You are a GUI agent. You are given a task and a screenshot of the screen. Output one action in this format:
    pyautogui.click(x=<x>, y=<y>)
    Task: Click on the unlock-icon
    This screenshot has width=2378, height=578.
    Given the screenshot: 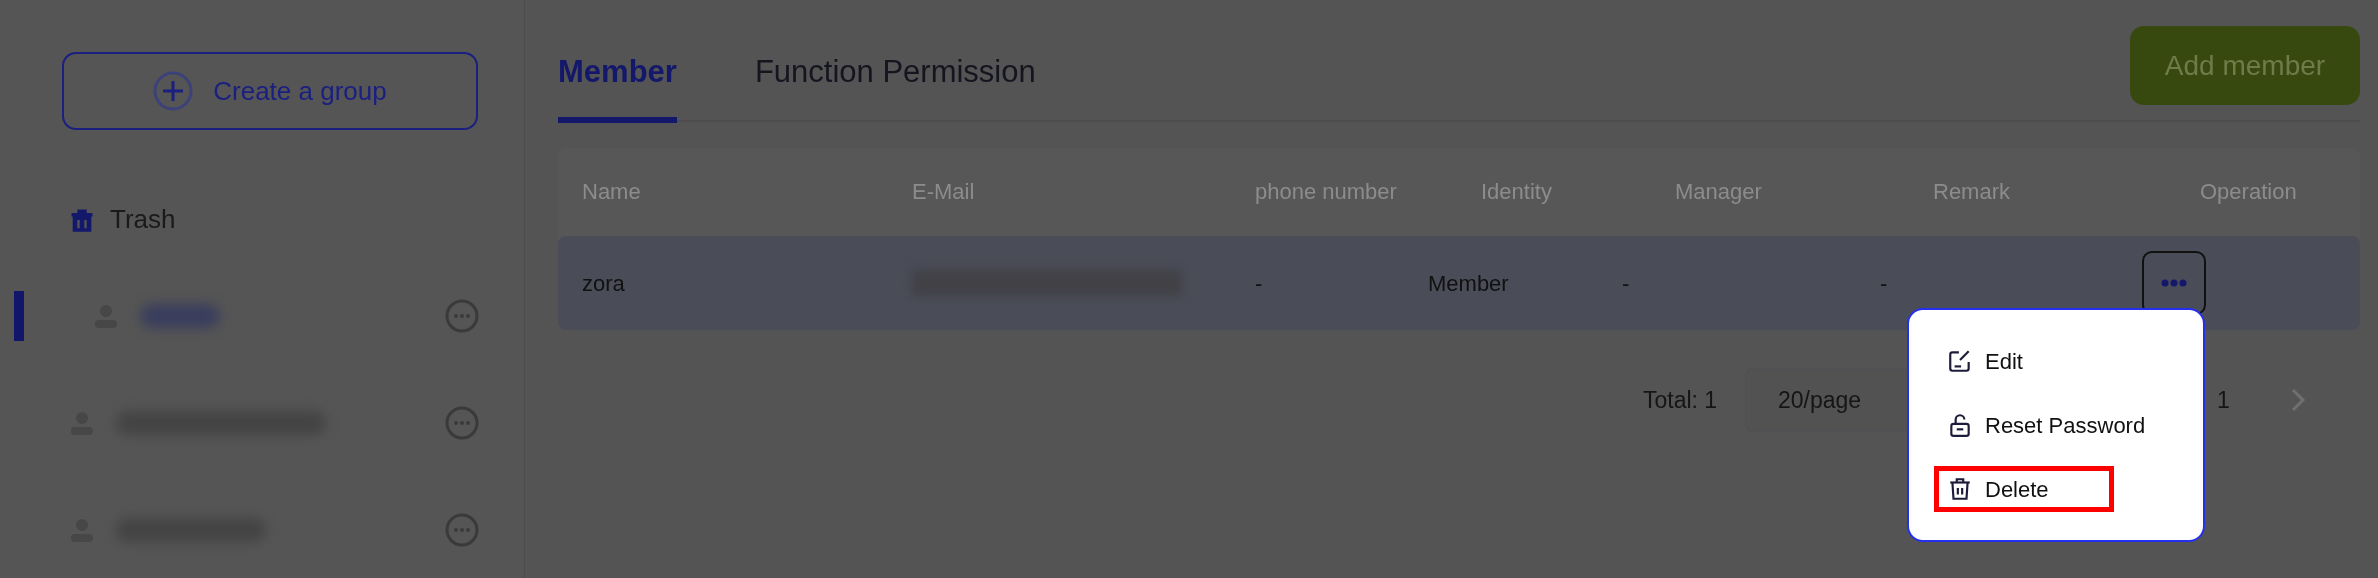 What is the action you would take?
    pyautogui.click(x=1960, y=425)
    